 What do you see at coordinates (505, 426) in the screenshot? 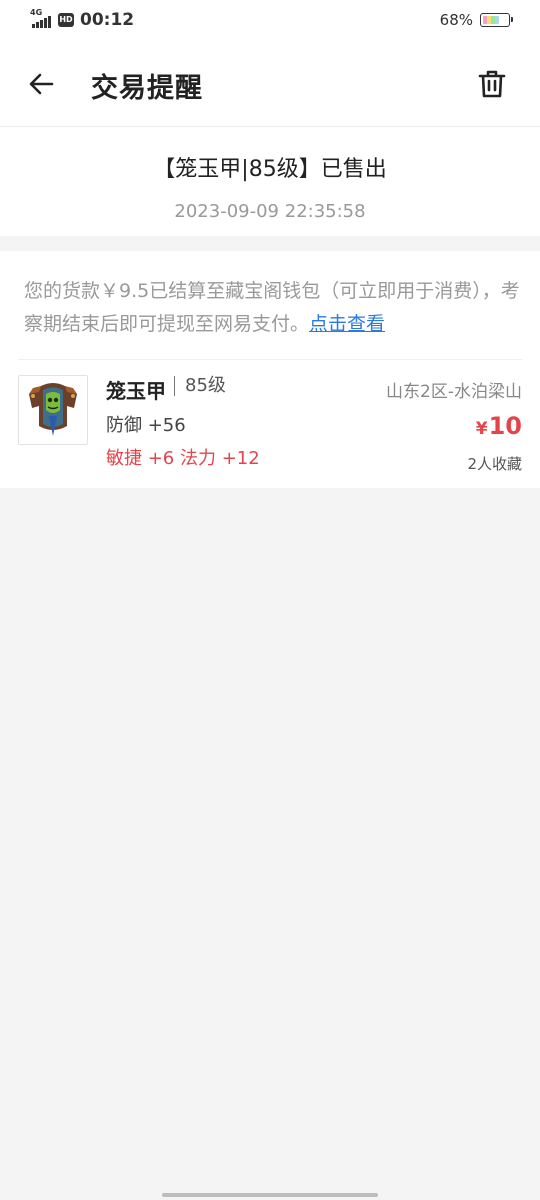
I see `price-value: 10` at bounding box center [505, 426].